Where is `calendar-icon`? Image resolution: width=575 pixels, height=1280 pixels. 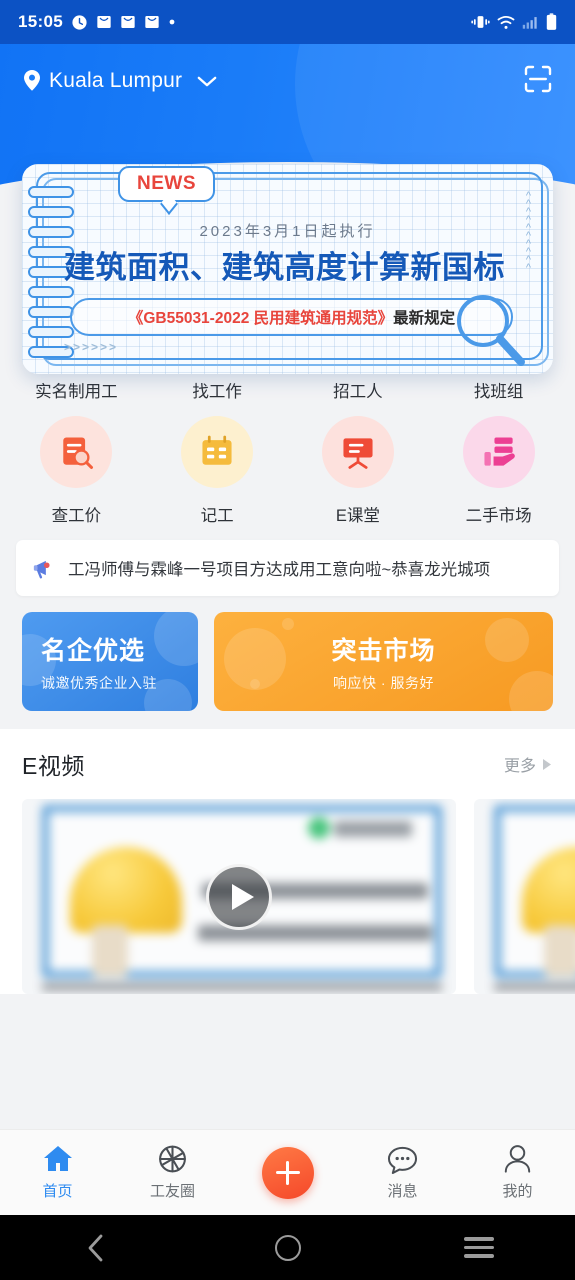 calendar-icon is located at coordinates (217, 450).